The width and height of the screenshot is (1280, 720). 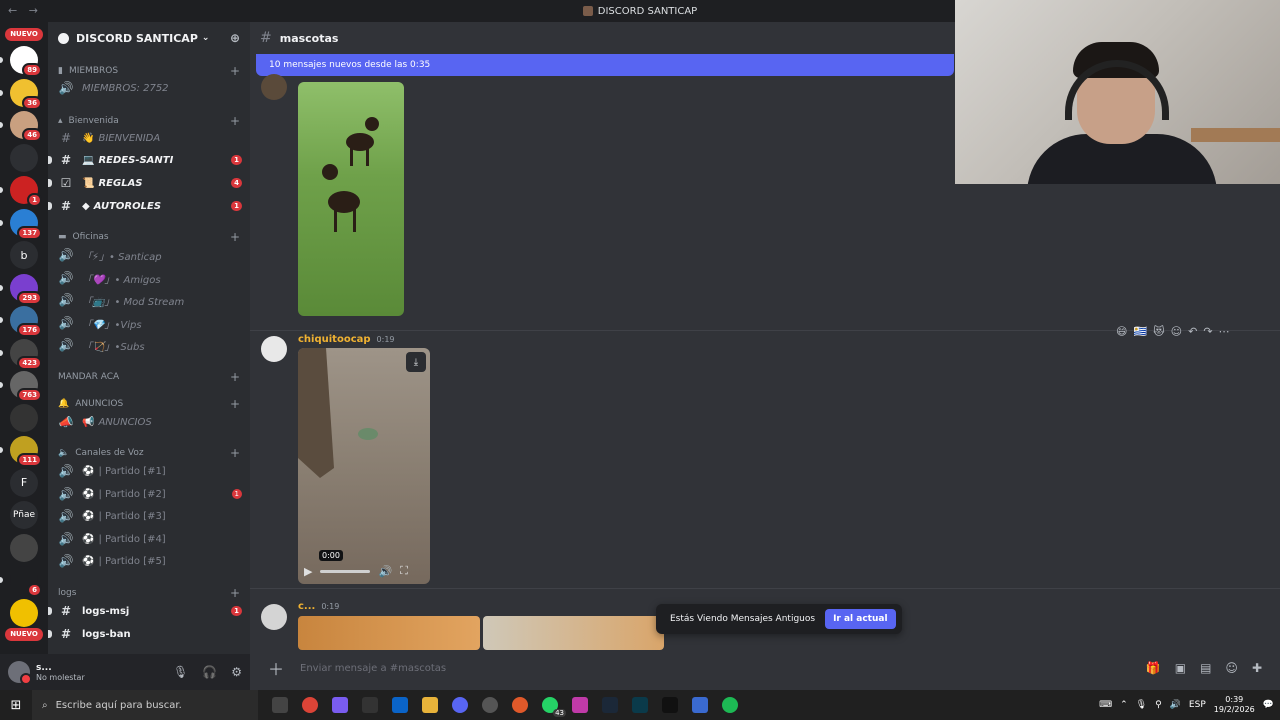 I want to click on guild-header: DISCORD SANTICAP ⌄ ⊕, so click(x=149, y=38).